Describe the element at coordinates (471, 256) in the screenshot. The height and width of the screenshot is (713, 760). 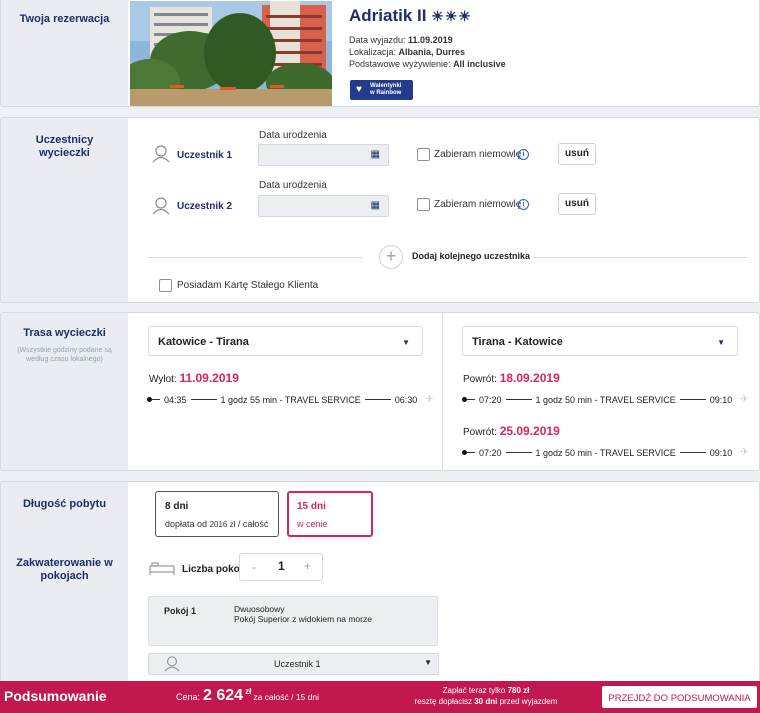
I see `add-participant-label: Dodaj kolejnego uczestnika` at that location.